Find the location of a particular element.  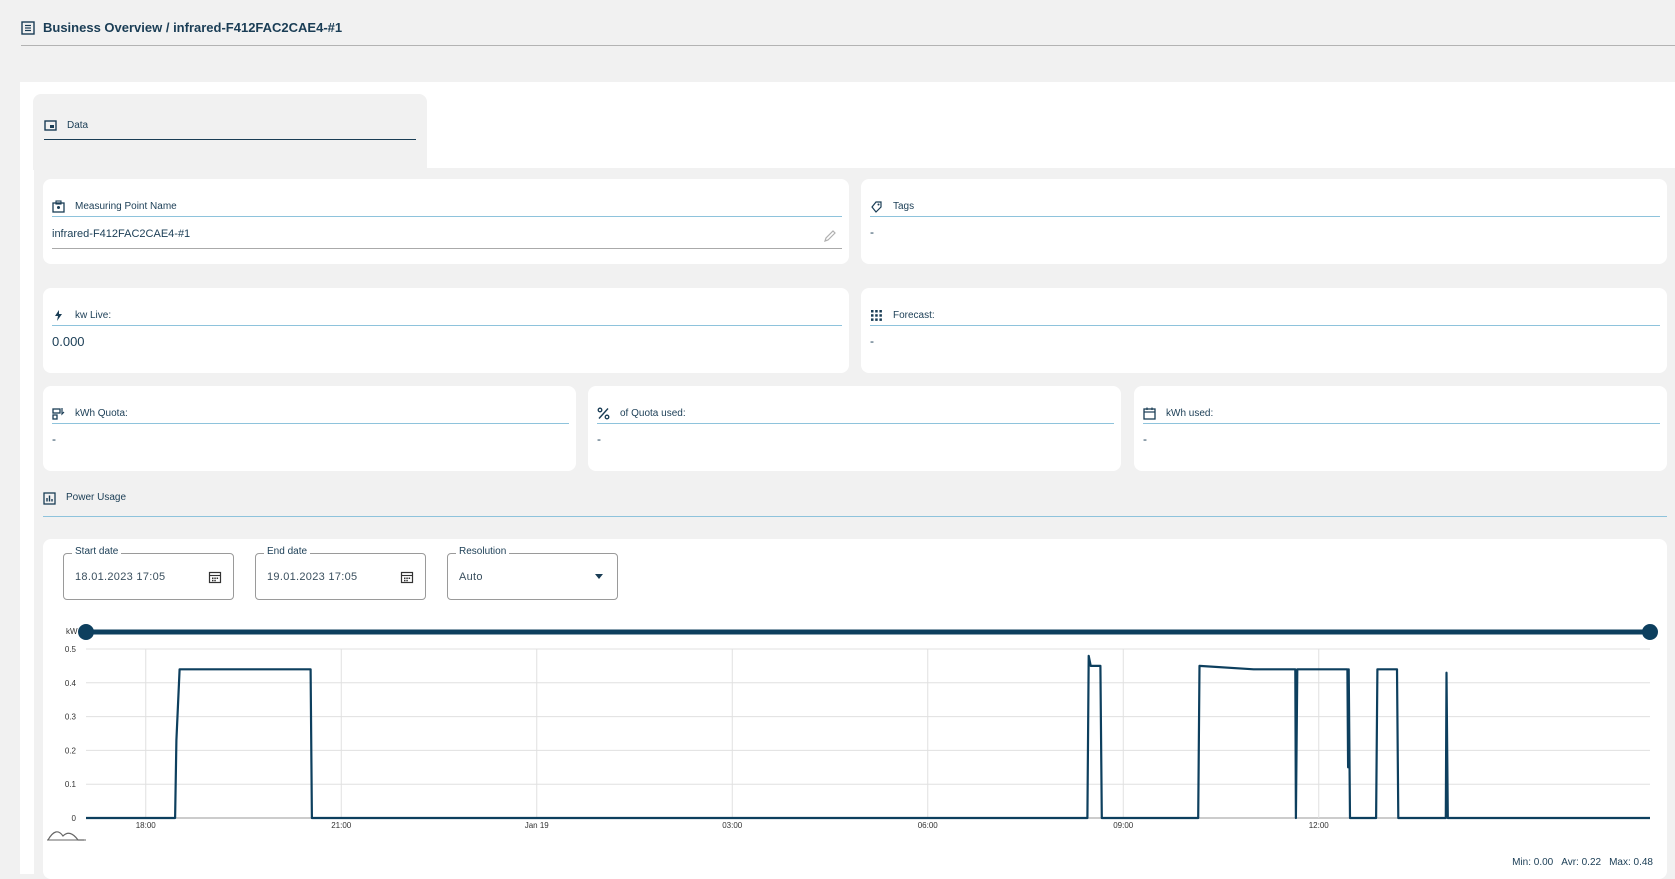

kwh-used-label: kWh used: is located at coordinates (1190, 413).